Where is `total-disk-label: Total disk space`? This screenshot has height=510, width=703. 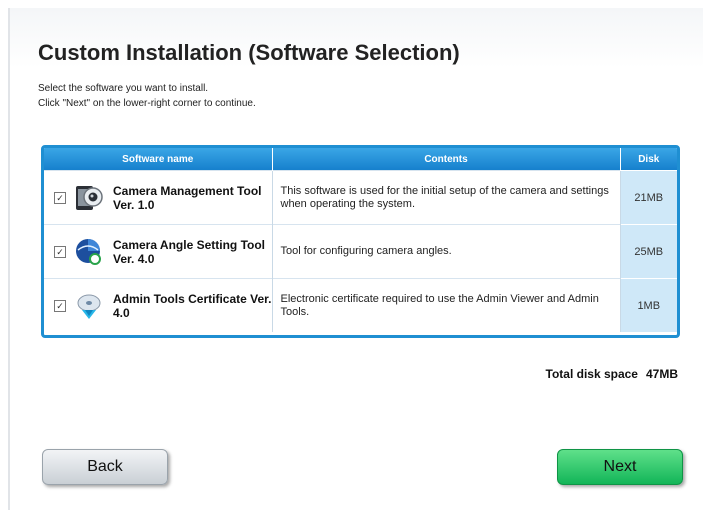
total-disk-label: Total disk space is located at coordinates (591, 374).